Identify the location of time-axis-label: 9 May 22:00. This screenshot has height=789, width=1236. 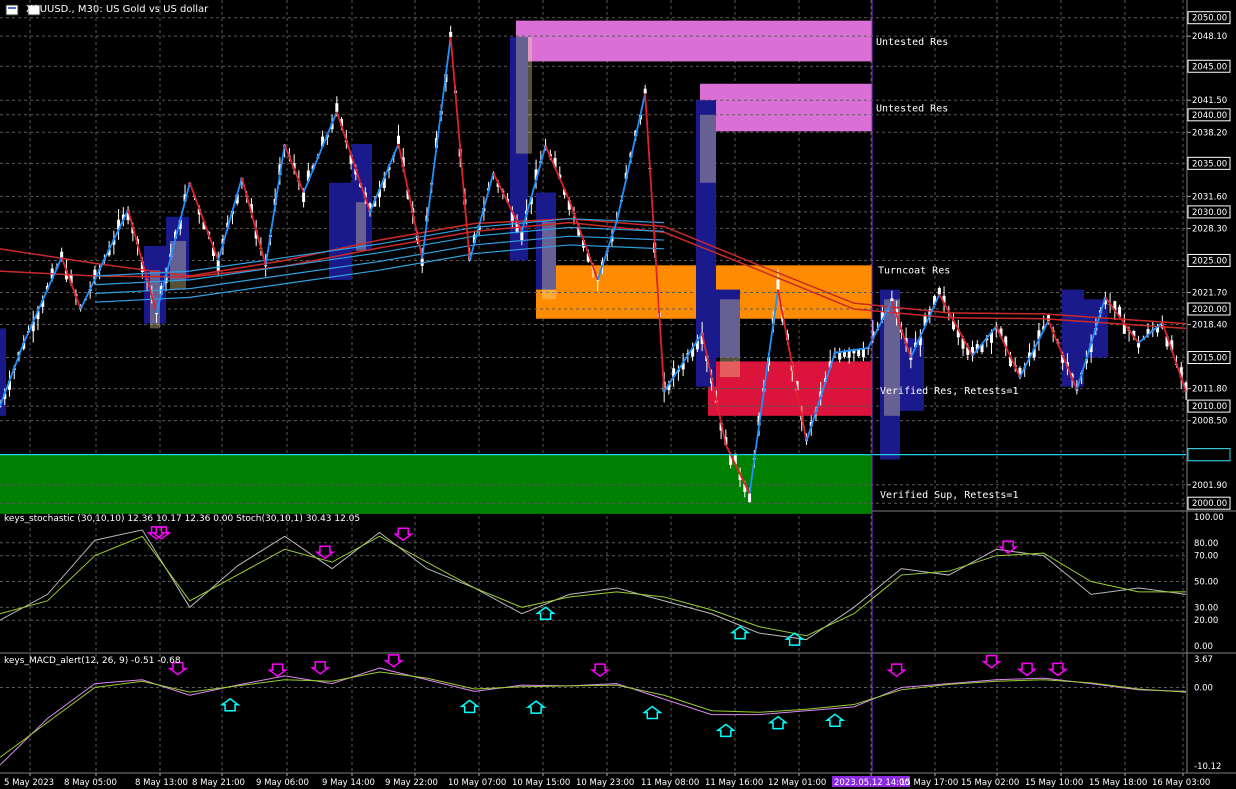
(411, 783).